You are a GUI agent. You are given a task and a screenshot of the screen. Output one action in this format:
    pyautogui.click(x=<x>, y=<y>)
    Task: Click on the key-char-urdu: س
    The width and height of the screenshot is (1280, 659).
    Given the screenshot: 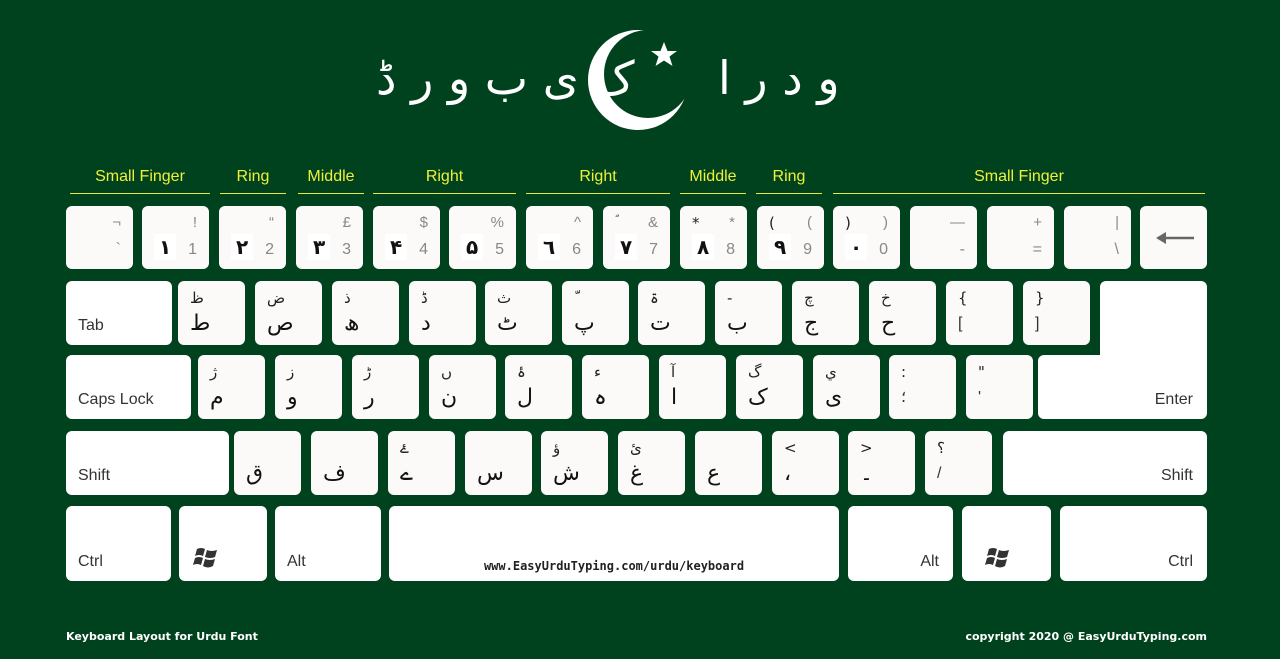 What is the action you would take?
    pyautogui.click(x=490, y=473)
    